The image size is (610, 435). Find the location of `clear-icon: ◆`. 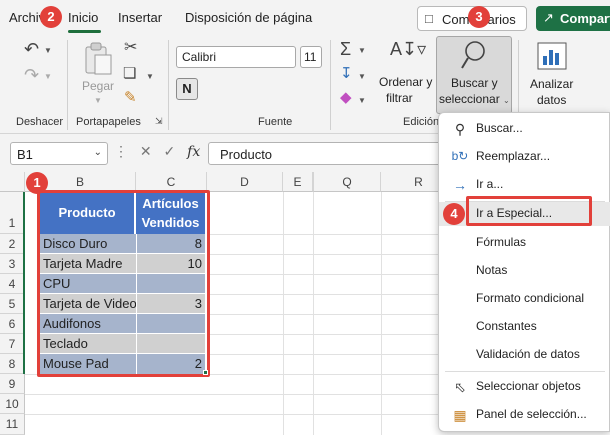

clear-icon: ◆ is located at coordinates (346, 97).